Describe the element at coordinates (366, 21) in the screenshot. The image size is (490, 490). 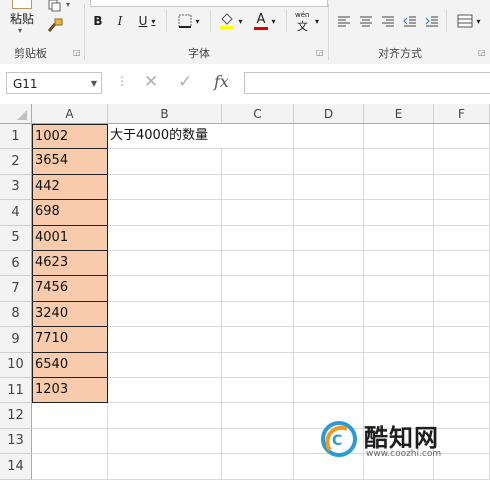
I see `align-center-button` at that location.